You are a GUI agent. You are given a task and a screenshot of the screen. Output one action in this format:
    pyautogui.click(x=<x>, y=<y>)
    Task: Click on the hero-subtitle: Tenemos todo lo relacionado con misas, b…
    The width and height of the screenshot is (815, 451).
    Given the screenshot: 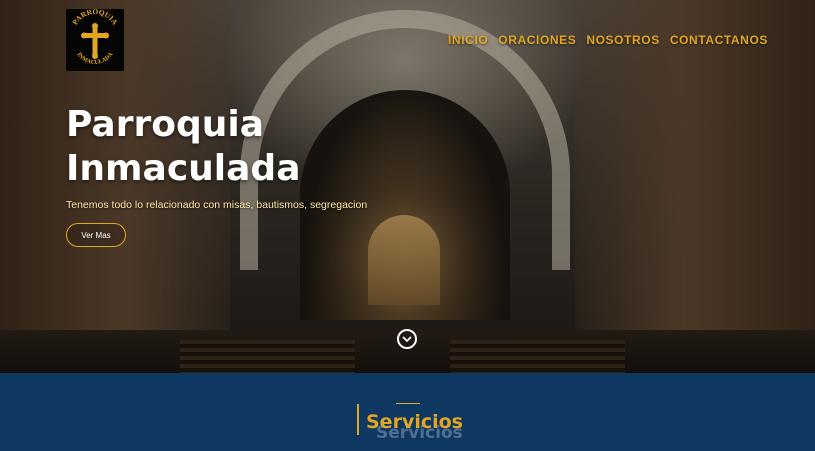 What is the action you would take?
    pyautogui.click(x=217, y=205)
    